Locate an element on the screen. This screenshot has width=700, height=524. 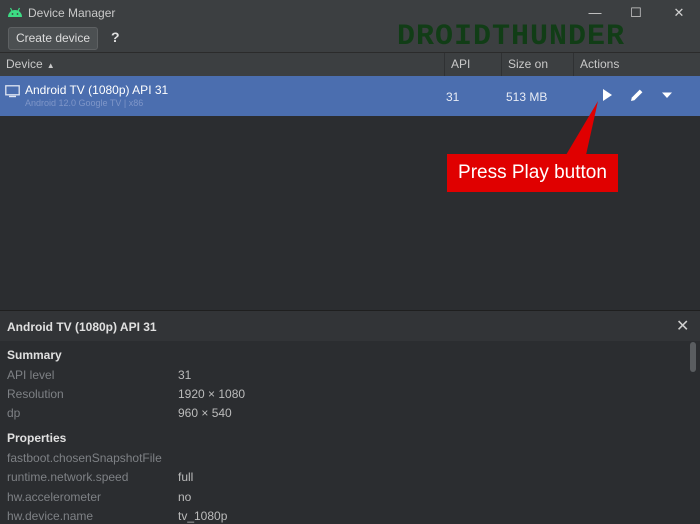
property-key: hw.accelerometer is located at coordinates (54, 497).